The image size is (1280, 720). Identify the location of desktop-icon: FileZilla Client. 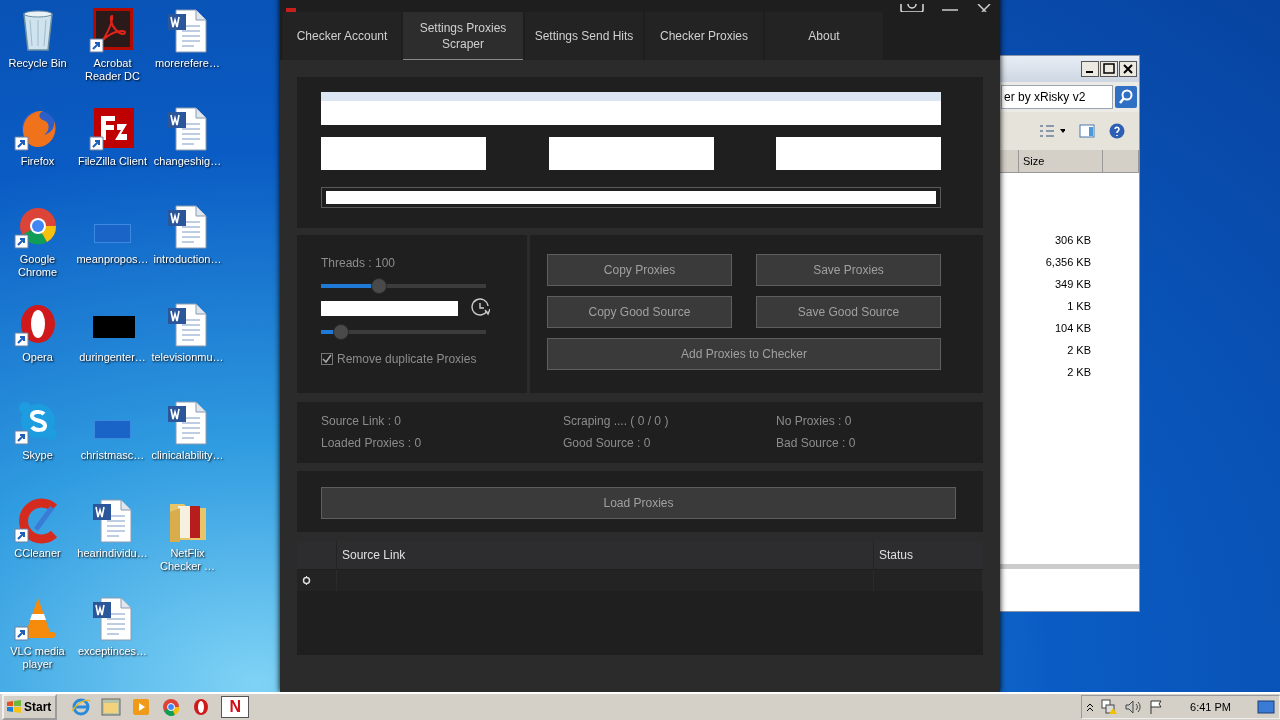
(112, 153).